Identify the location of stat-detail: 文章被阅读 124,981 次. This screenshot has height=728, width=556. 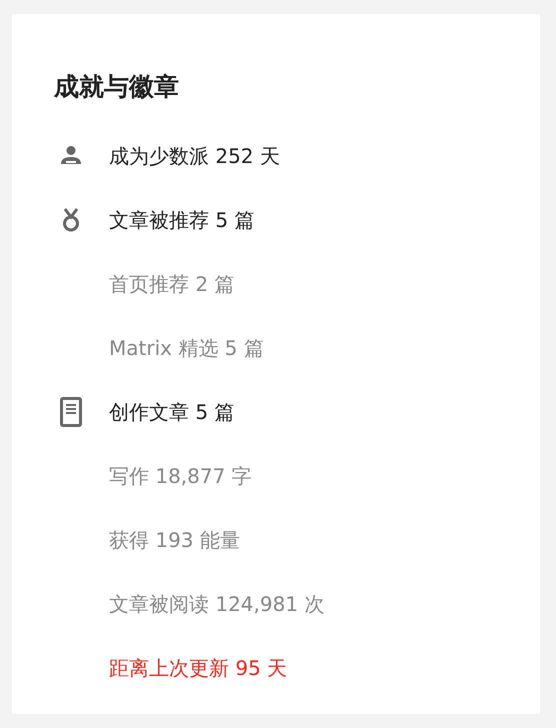
(216, 604).